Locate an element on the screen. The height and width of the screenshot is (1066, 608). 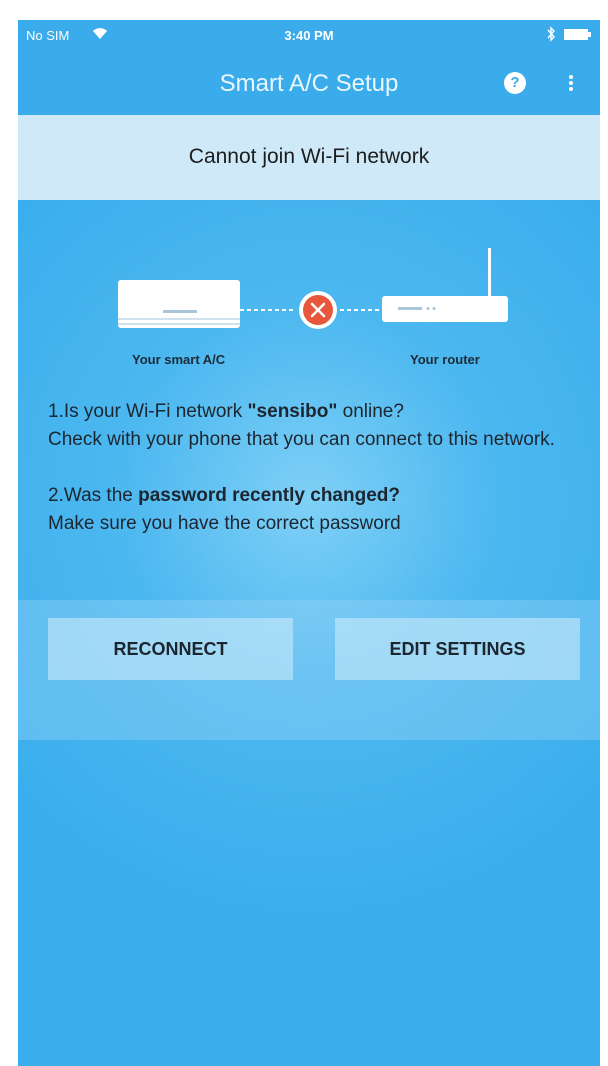
edit-settings-button: EDIT SETTINGS is located at coordinates (457, 649).